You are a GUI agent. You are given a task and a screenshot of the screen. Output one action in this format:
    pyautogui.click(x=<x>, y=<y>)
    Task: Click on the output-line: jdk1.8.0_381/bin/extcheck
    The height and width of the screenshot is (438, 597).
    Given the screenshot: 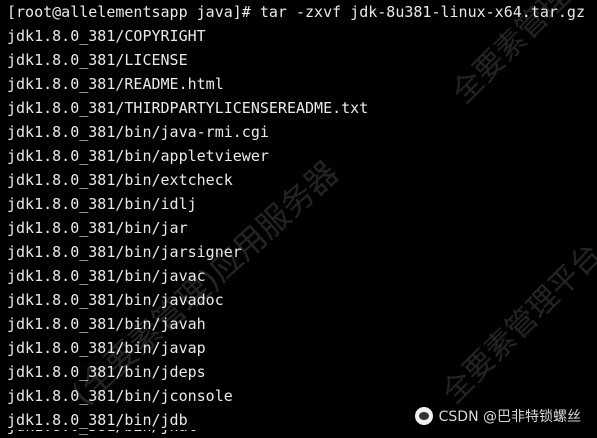 What is the action you would take?
    pyautogui.click(x=120, y=180)
    